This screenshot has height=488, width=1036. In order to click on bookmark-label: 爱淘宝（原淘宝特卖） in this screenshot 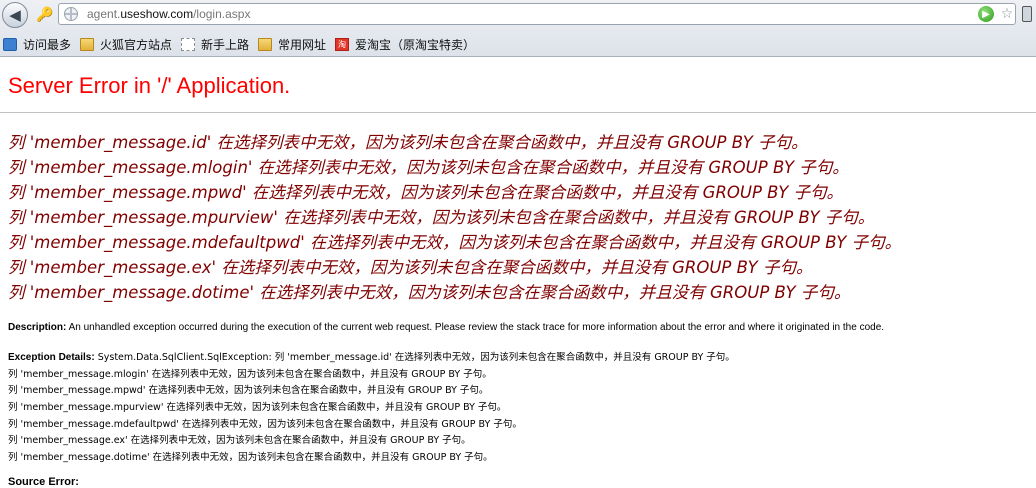, I will do `click(415, 44)`.